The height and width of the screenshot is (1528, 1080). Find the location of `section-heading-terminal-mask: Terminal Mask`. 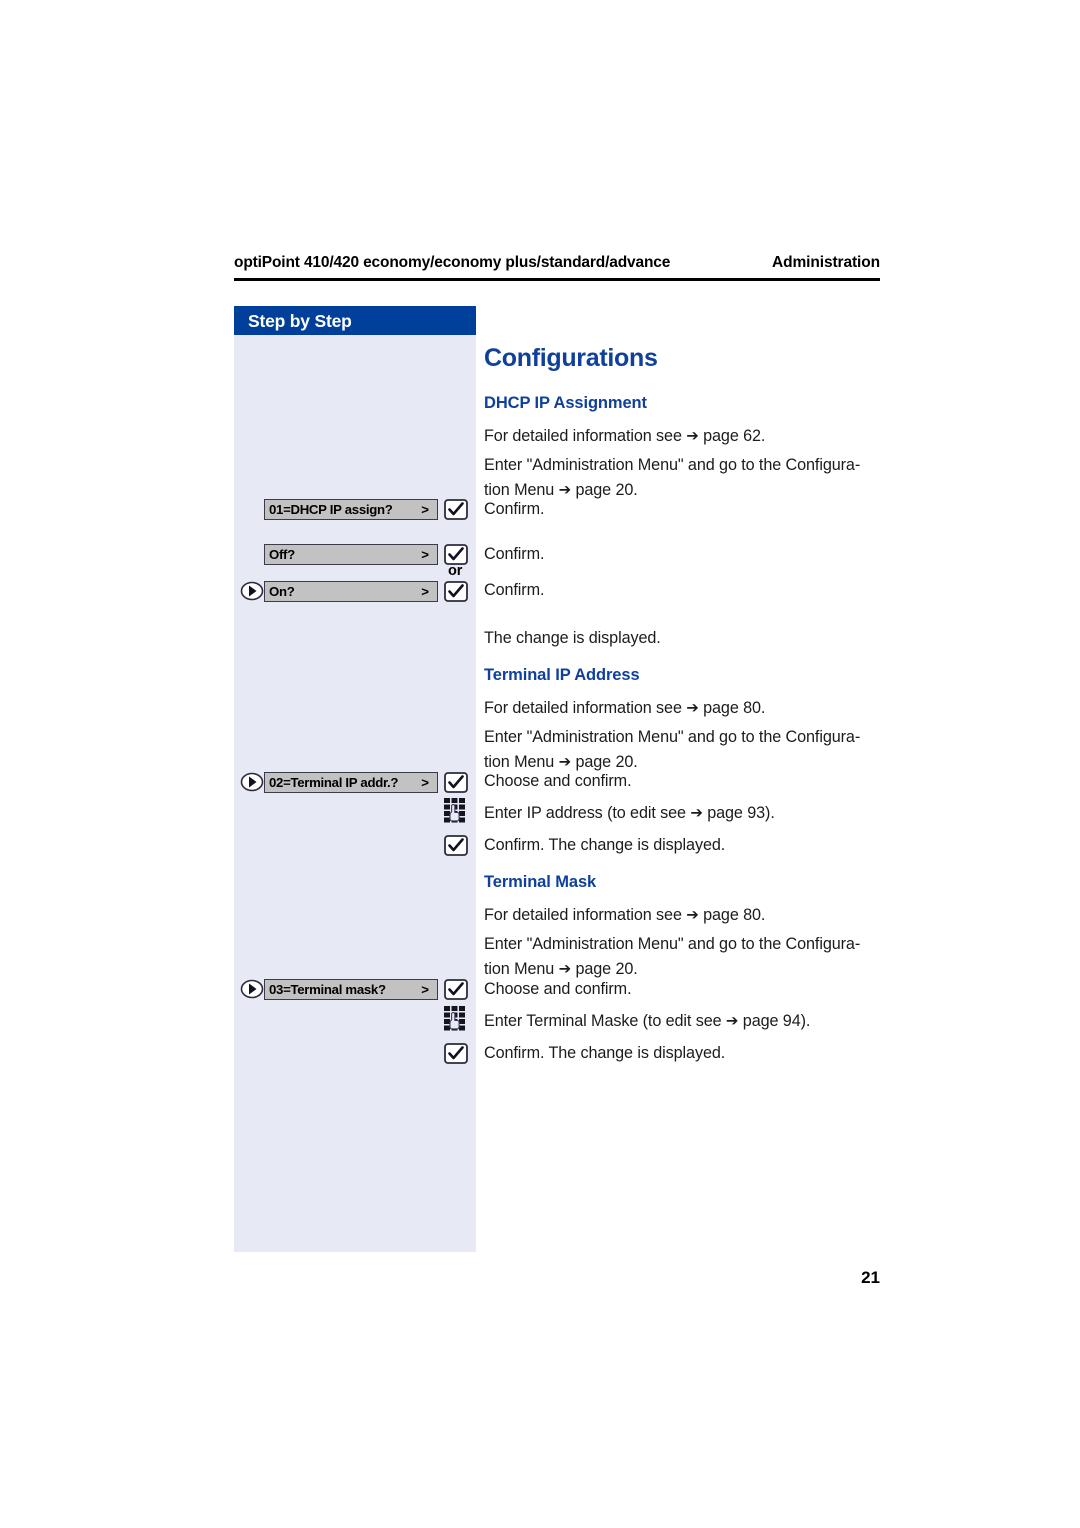

section-heading-terminal-mask: Terminal Mask is located at coordinates (540, 882).